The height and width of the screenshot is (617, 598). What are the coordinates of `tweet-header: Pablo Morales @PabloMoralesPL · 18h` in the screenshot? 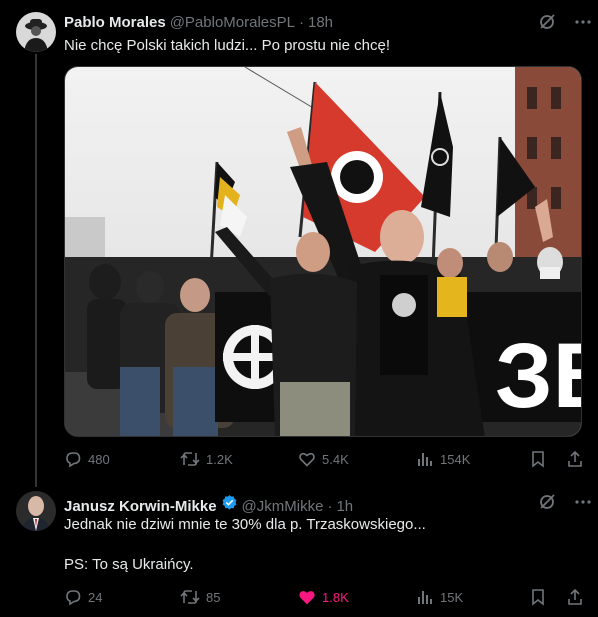 It's located at (198, 22).